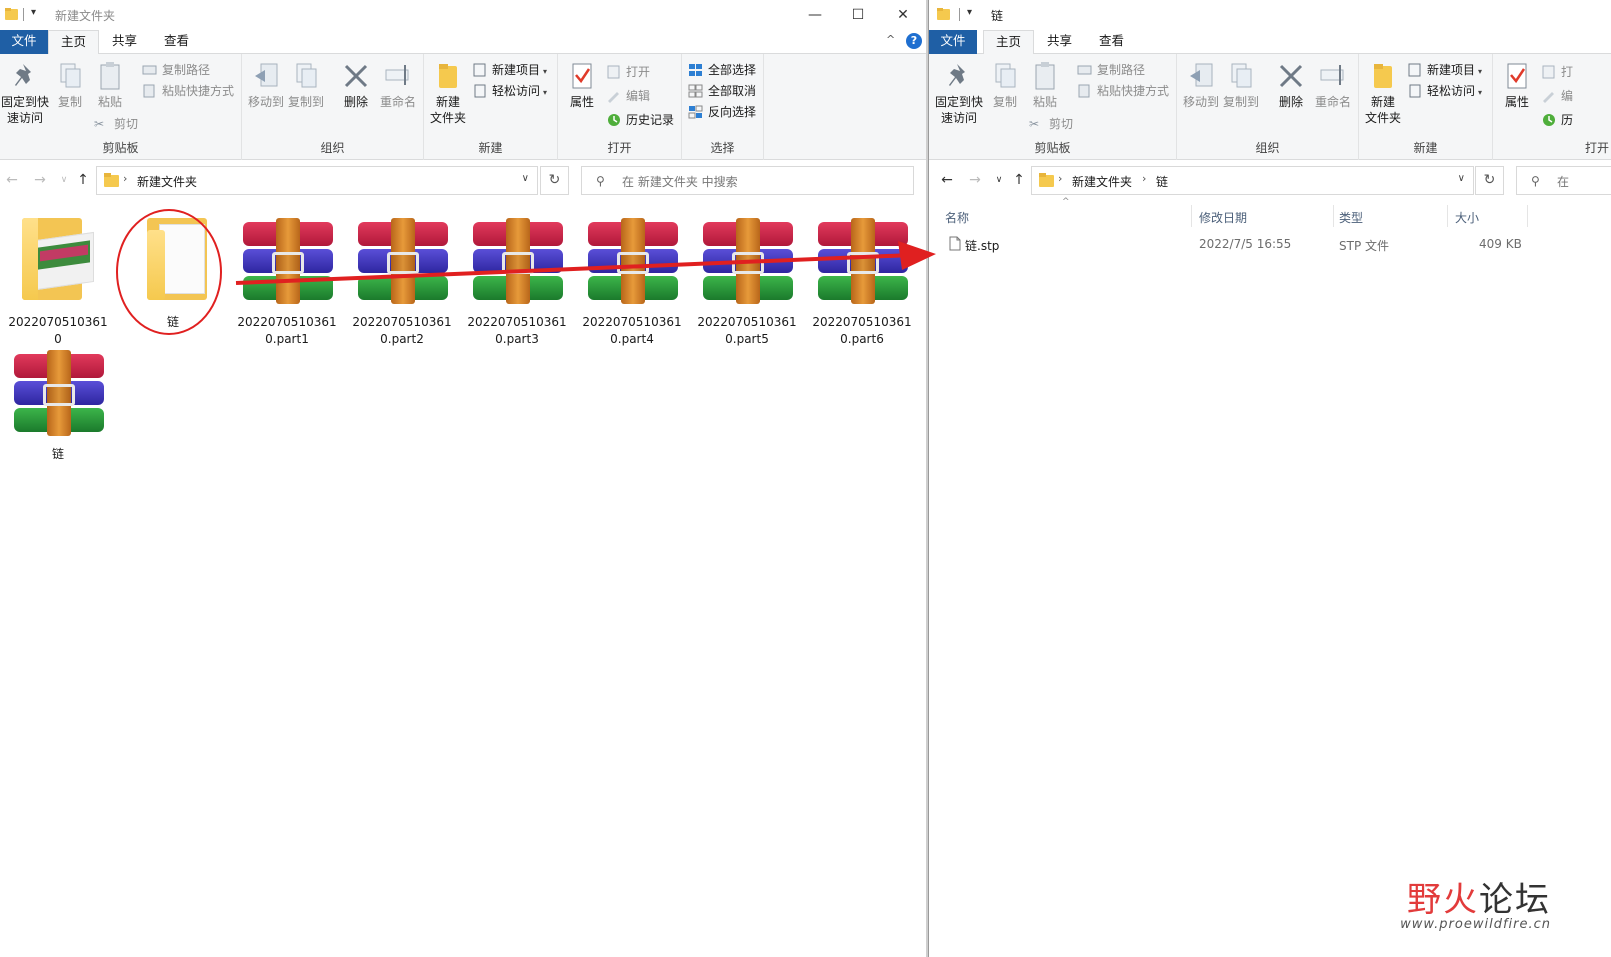 This screenshot has width=1611, height=957. I want to click on table-row: 链.stp 2022/7/5 16:55 STP 文件 409 KB, so click(1270, 245).